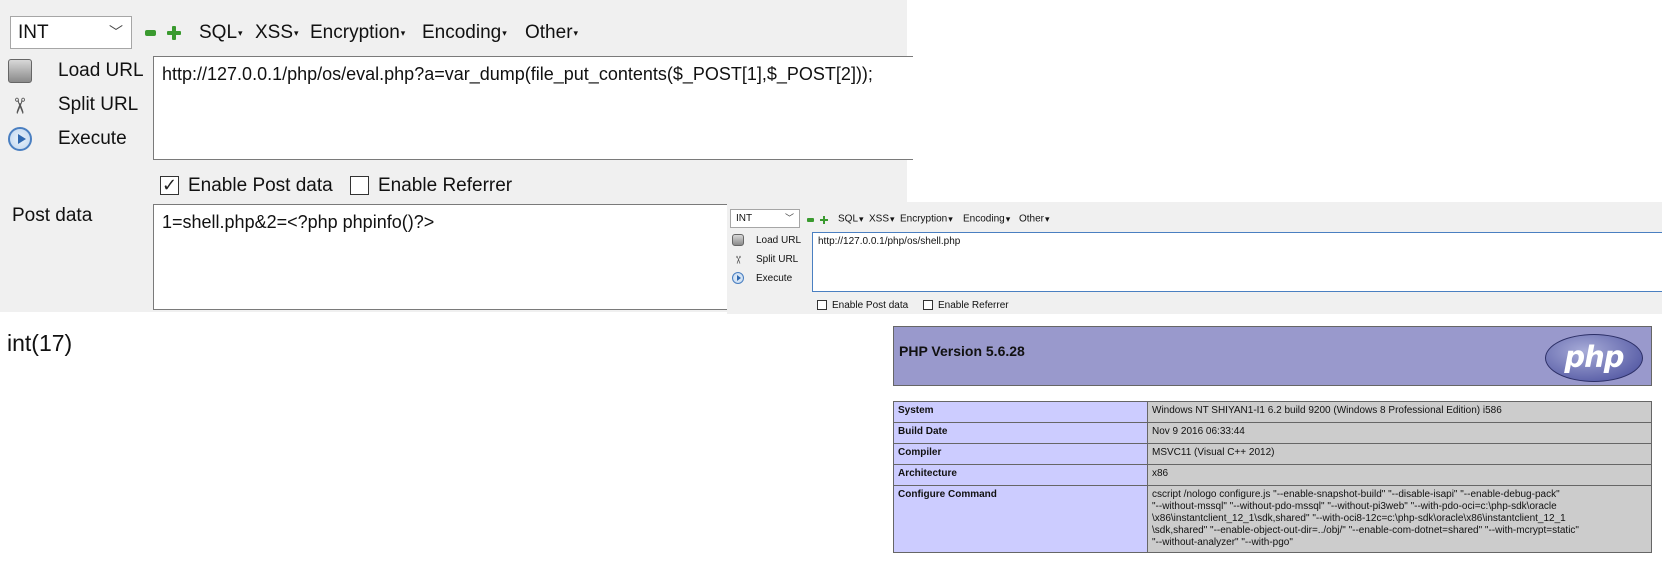 This screenshot has width=1662, height=580. What do you see at coordinates (1020, 454) in the screenshot?
I see `row-key: Compiler` at bounding box center [1020, 454].